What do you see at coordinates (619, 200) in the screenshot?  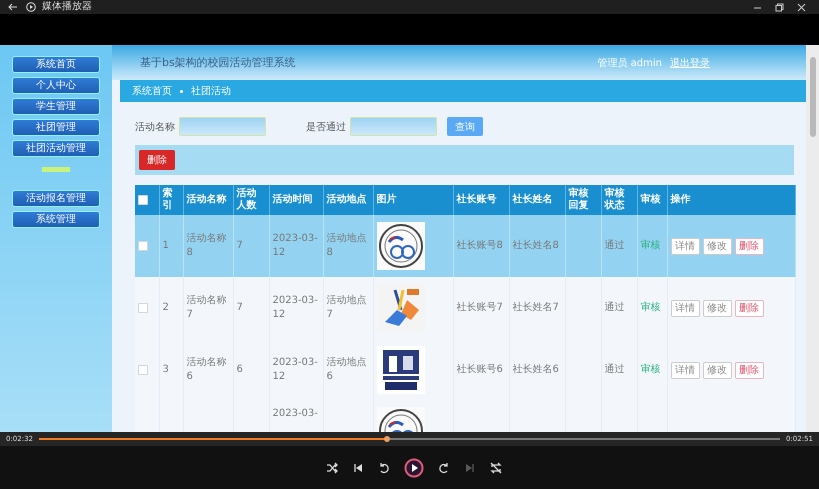 I see `column-header: 审核状态` at bounding box center [619, 200].